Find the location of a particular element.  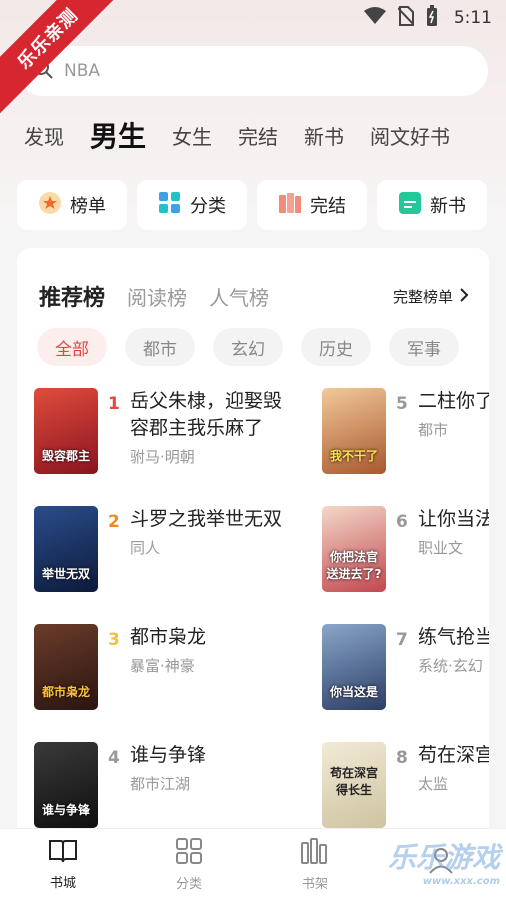

quick-completed-button: 完结 is located at coordinates (312, 205).